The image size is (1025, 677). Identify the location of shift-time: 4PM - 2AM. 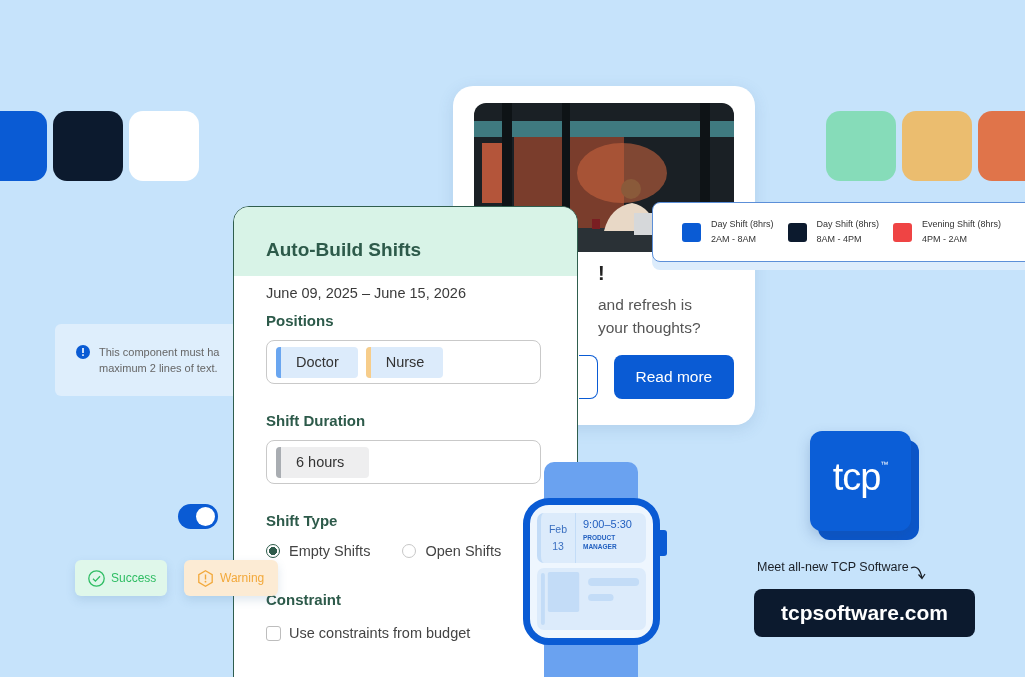
(945, 239).